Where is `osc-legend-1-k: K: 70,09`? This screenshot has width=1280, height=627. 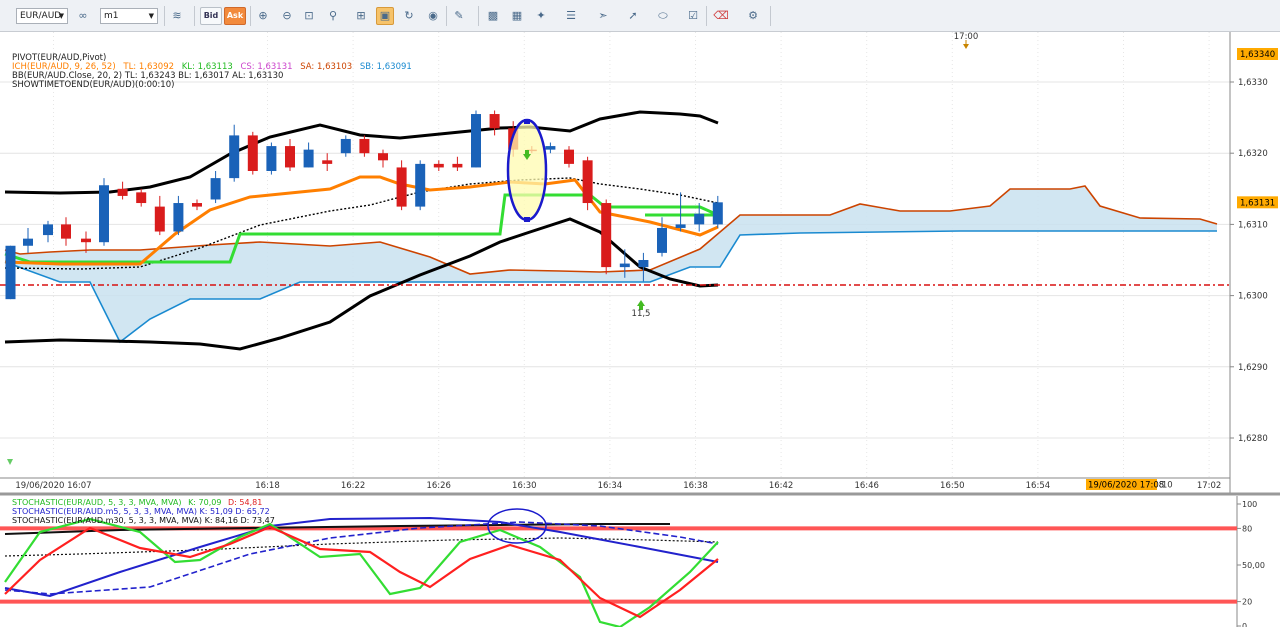 osc-legend-1-k: K: 70,09 is located at coordinates (204, 502).